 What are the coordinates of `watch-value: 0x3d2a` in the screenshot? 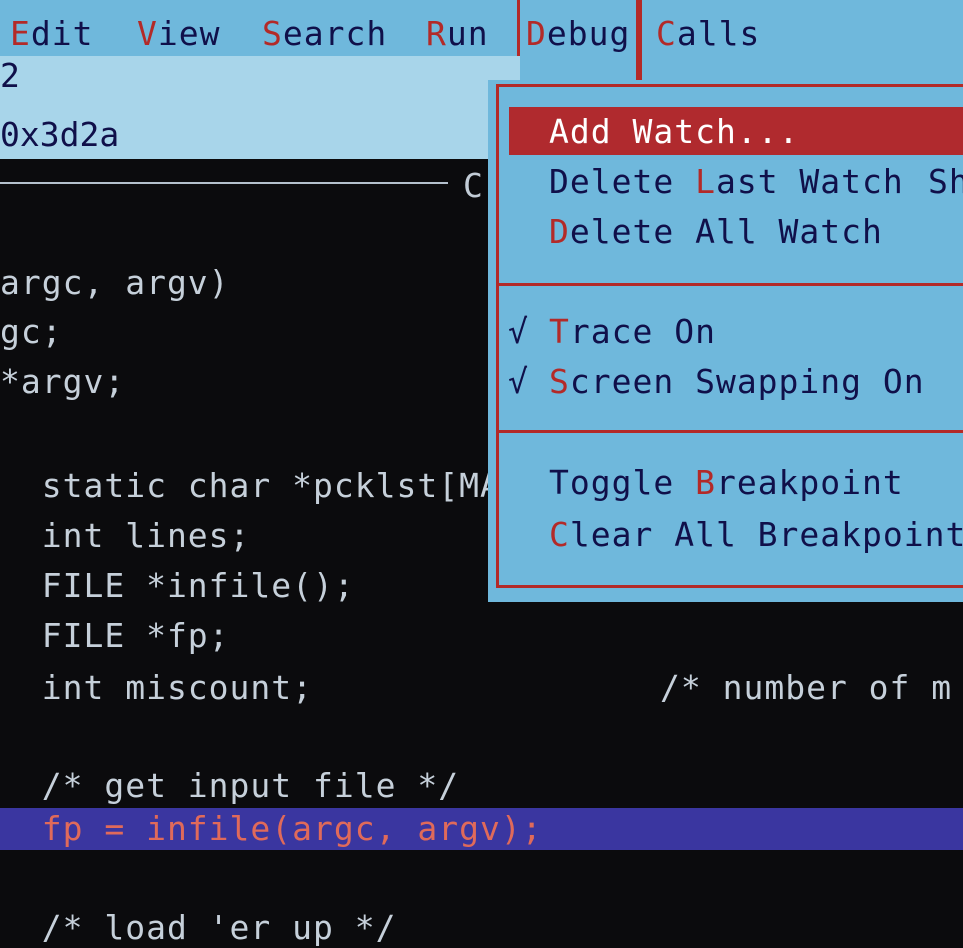 It's located at (60, 134).